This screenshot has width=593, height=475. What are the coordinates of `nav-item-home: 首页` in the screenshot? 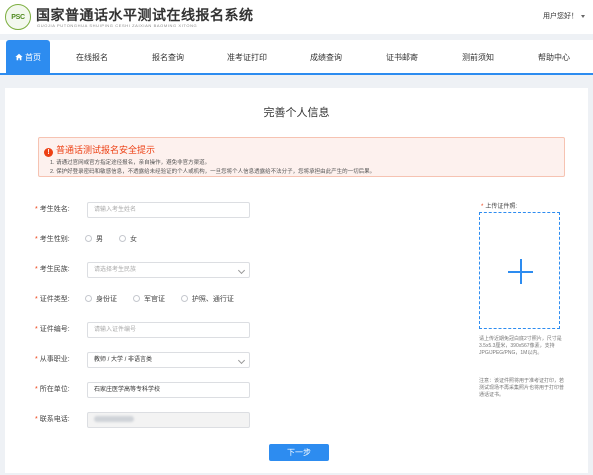 It's located at (28, 57).